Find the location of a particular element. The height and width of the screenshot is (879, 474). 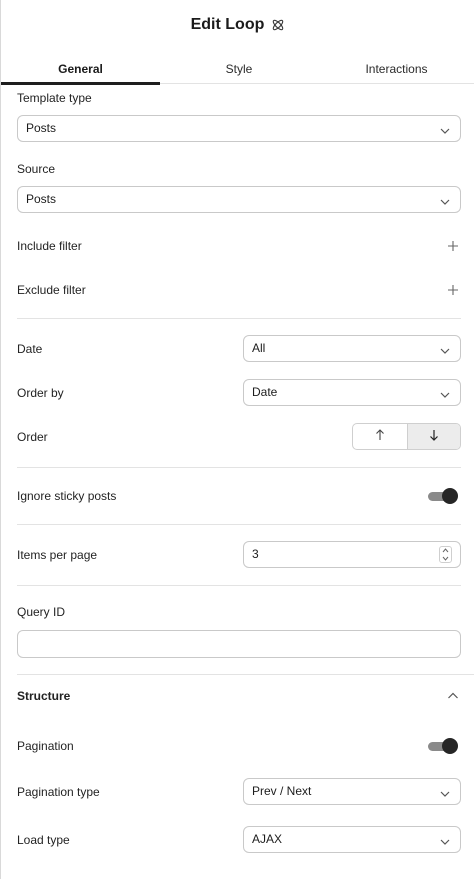

date-label: Date is located at coordinates (30, 349).